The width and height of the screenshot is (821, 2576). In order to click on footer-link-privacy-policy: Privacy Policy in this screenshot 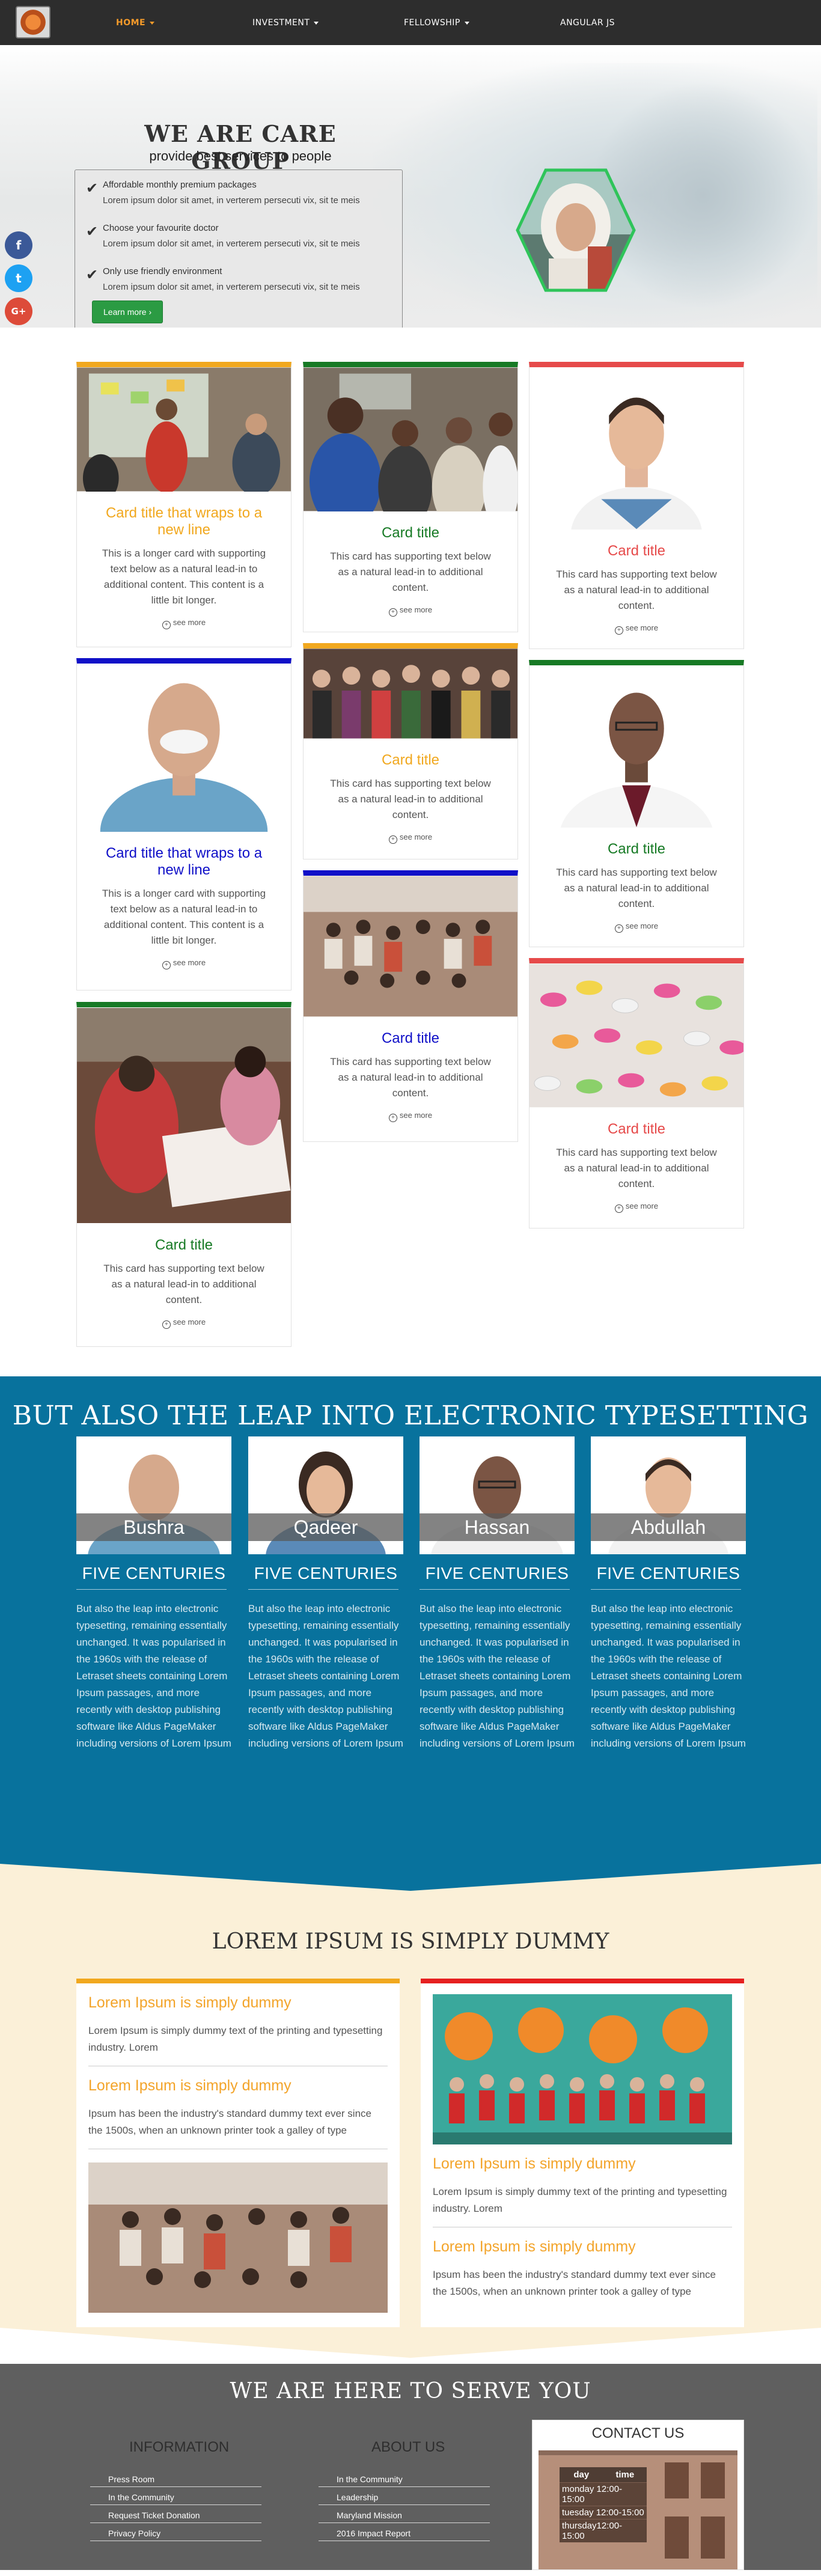, I will do `click(176, 2532)`.